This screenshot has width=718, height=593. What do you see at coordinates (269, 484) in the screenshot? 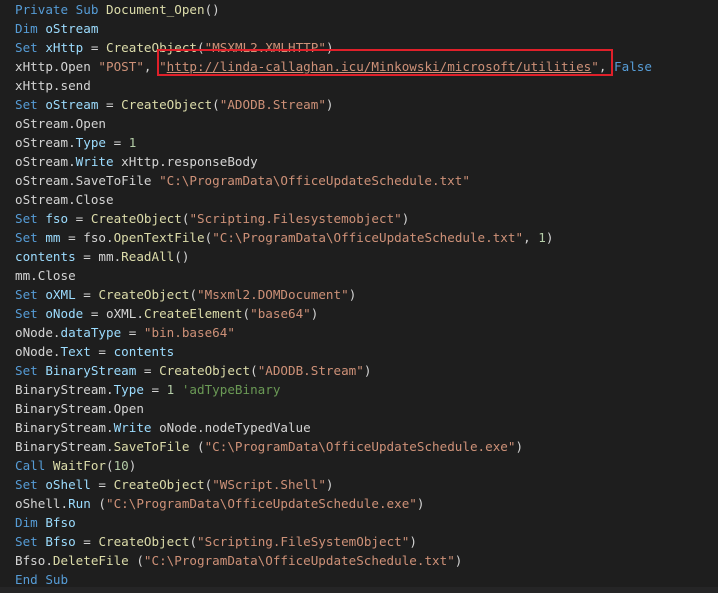
I see `code-token: "WScript.Shell"` at bounding box center [269, 484].